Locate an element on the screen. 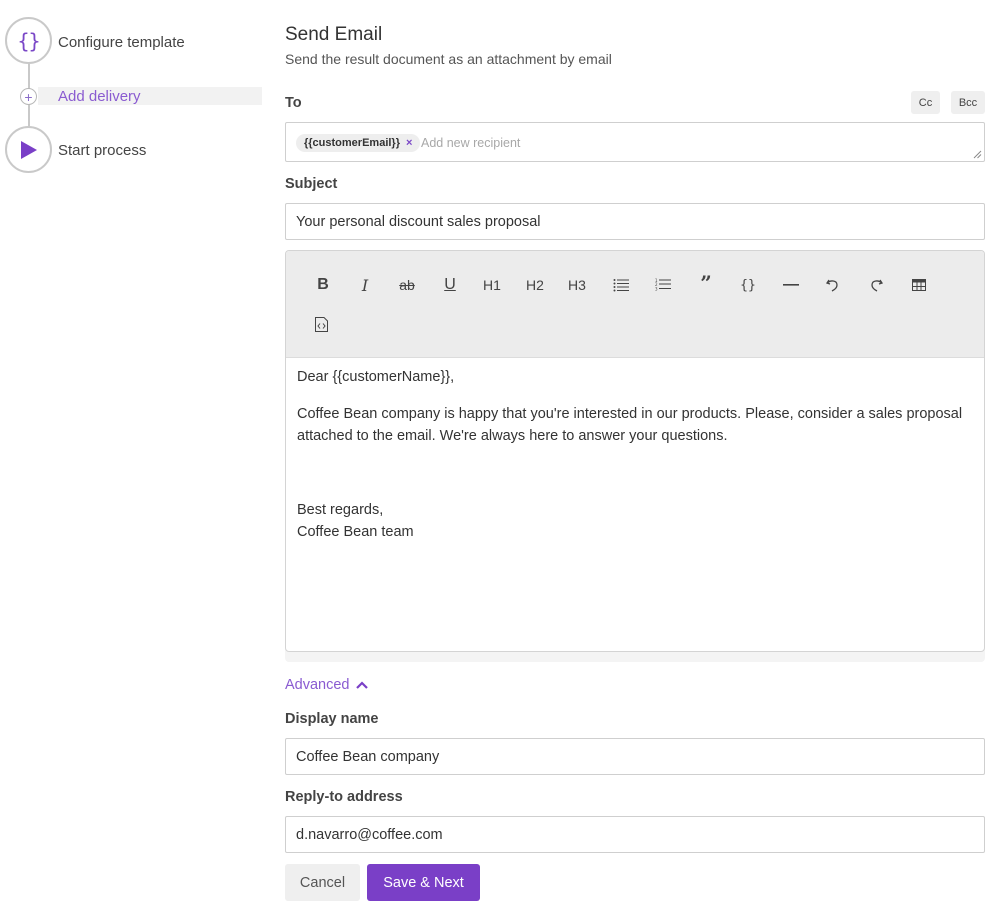 Image resolution: width=1000 pixels, height=910 pixels. table-icon is located at coordinates (919, 285).